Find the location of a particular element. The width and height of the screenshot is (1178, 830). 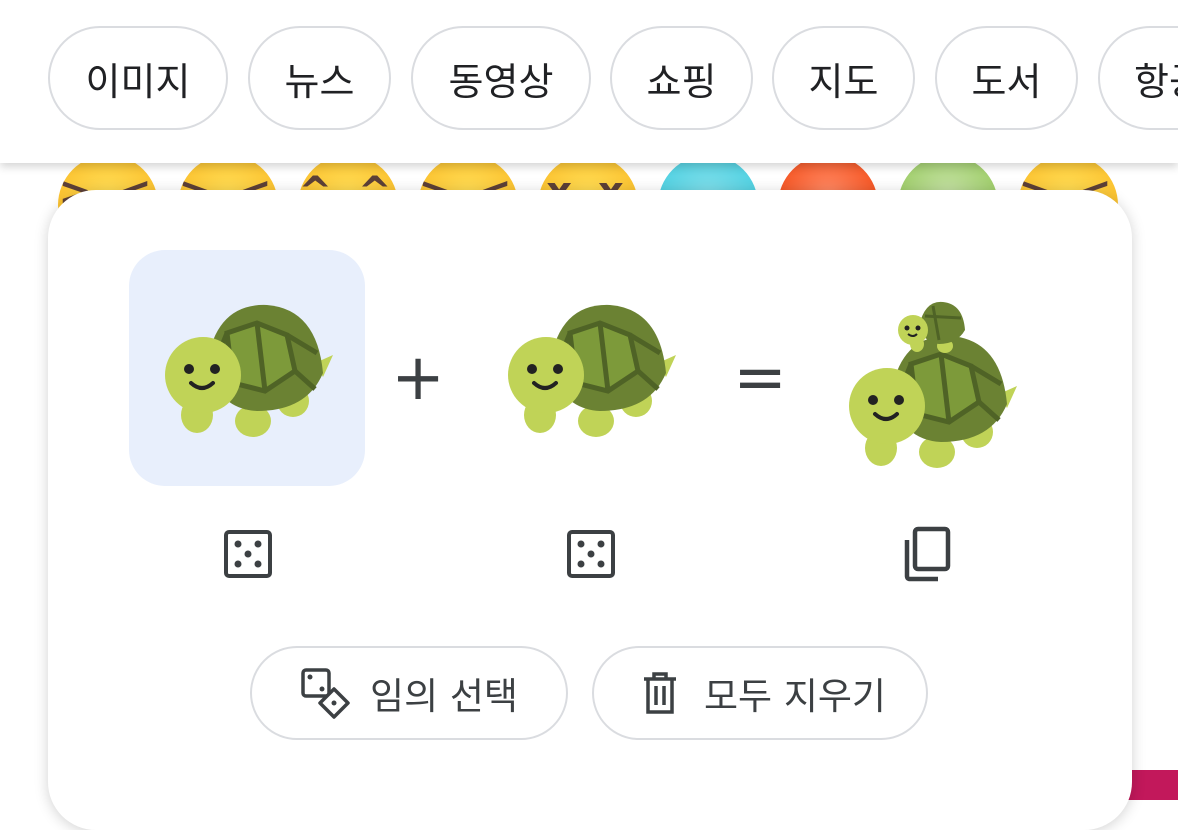

dice-icon is located at coordinates (326, 693).